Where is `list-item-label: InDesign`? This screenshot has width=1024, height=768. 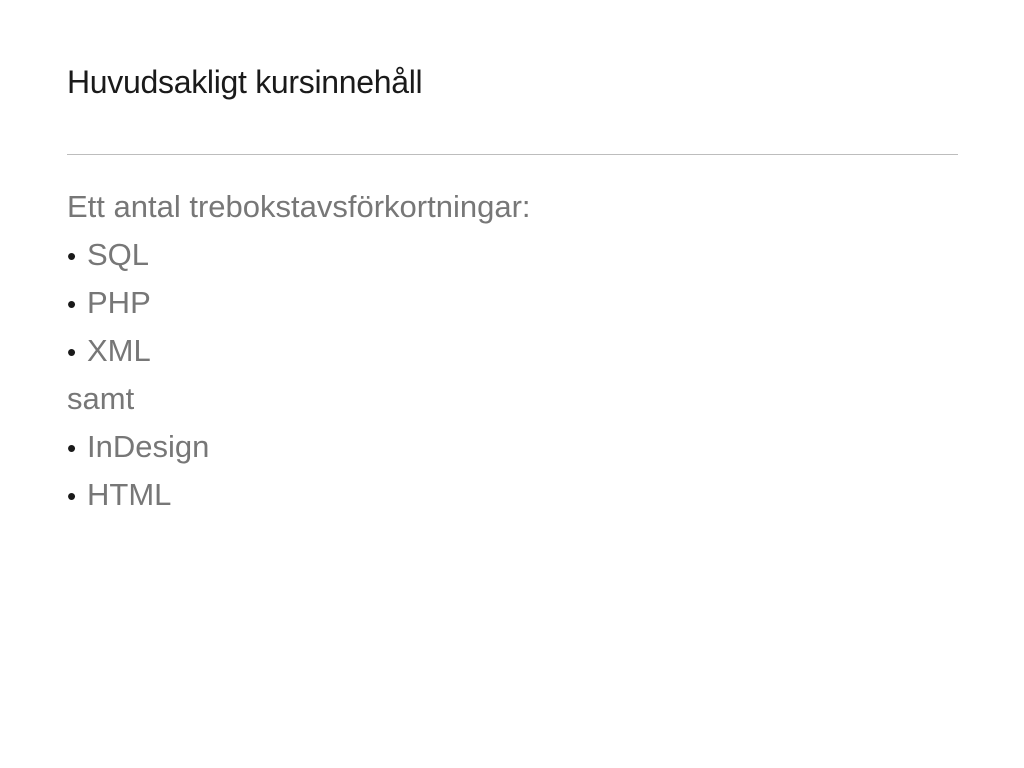
list-item-label: InDesign is located at coordinates (148, 446).